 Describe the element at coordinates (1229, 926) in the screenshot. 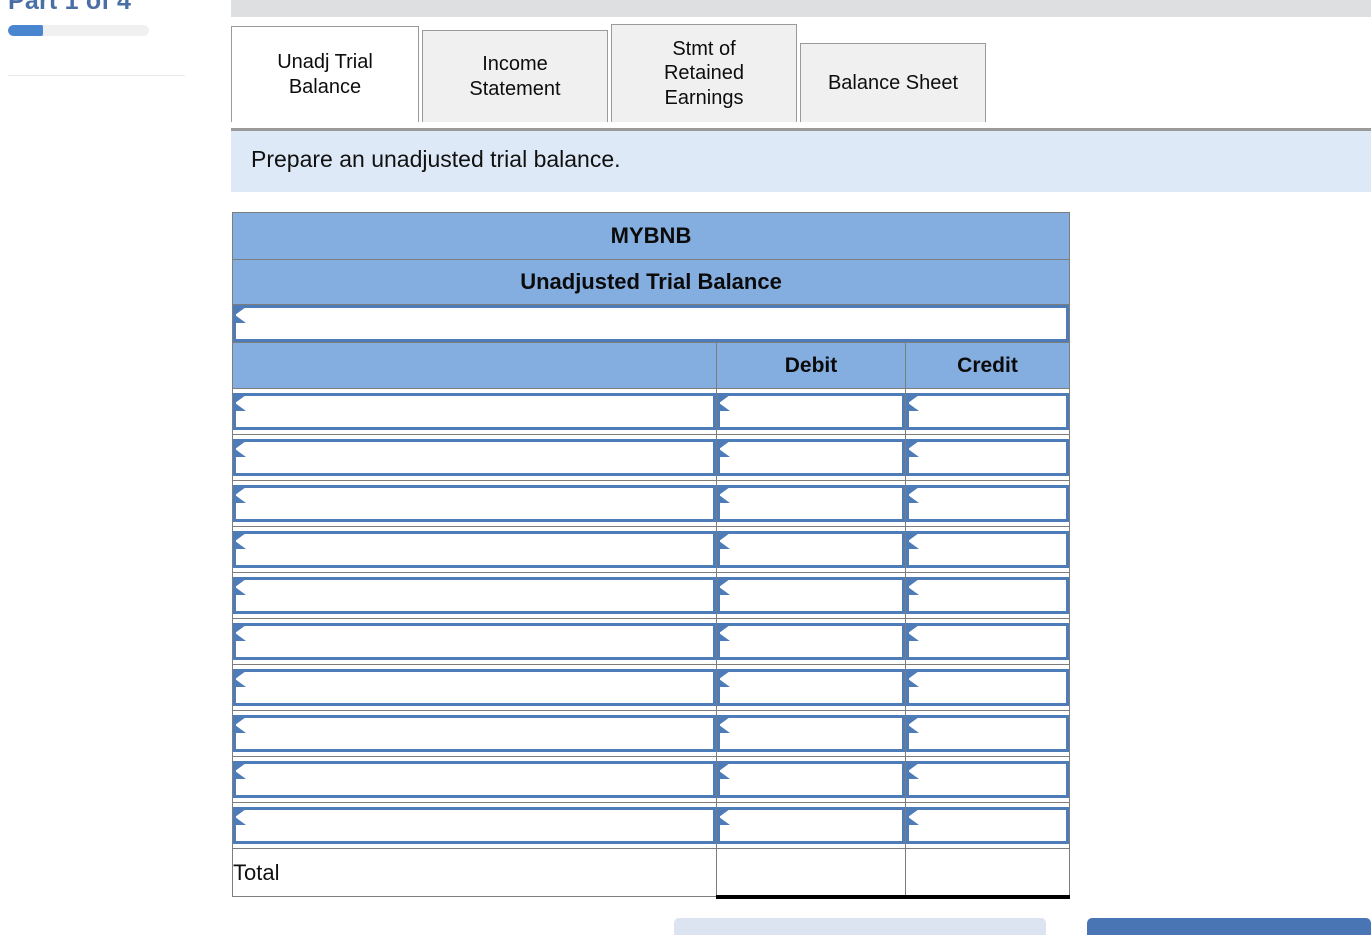

I see `primary-action-button` at that location.